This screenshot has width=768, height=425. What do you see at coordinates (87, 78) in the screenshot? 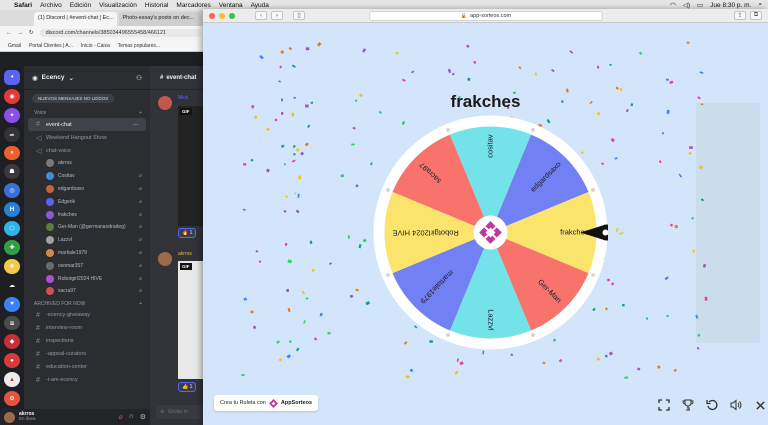
I see `server-header: ◉ Ecency ⌄ ⚇` at bounding box center [87, 78].